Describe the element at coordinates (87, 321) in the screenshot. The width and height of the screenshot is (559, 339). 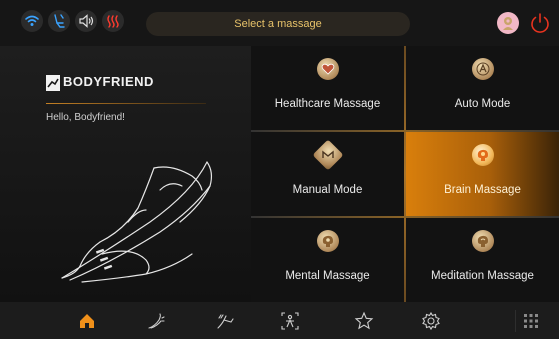
I see `home-icon` at that location.